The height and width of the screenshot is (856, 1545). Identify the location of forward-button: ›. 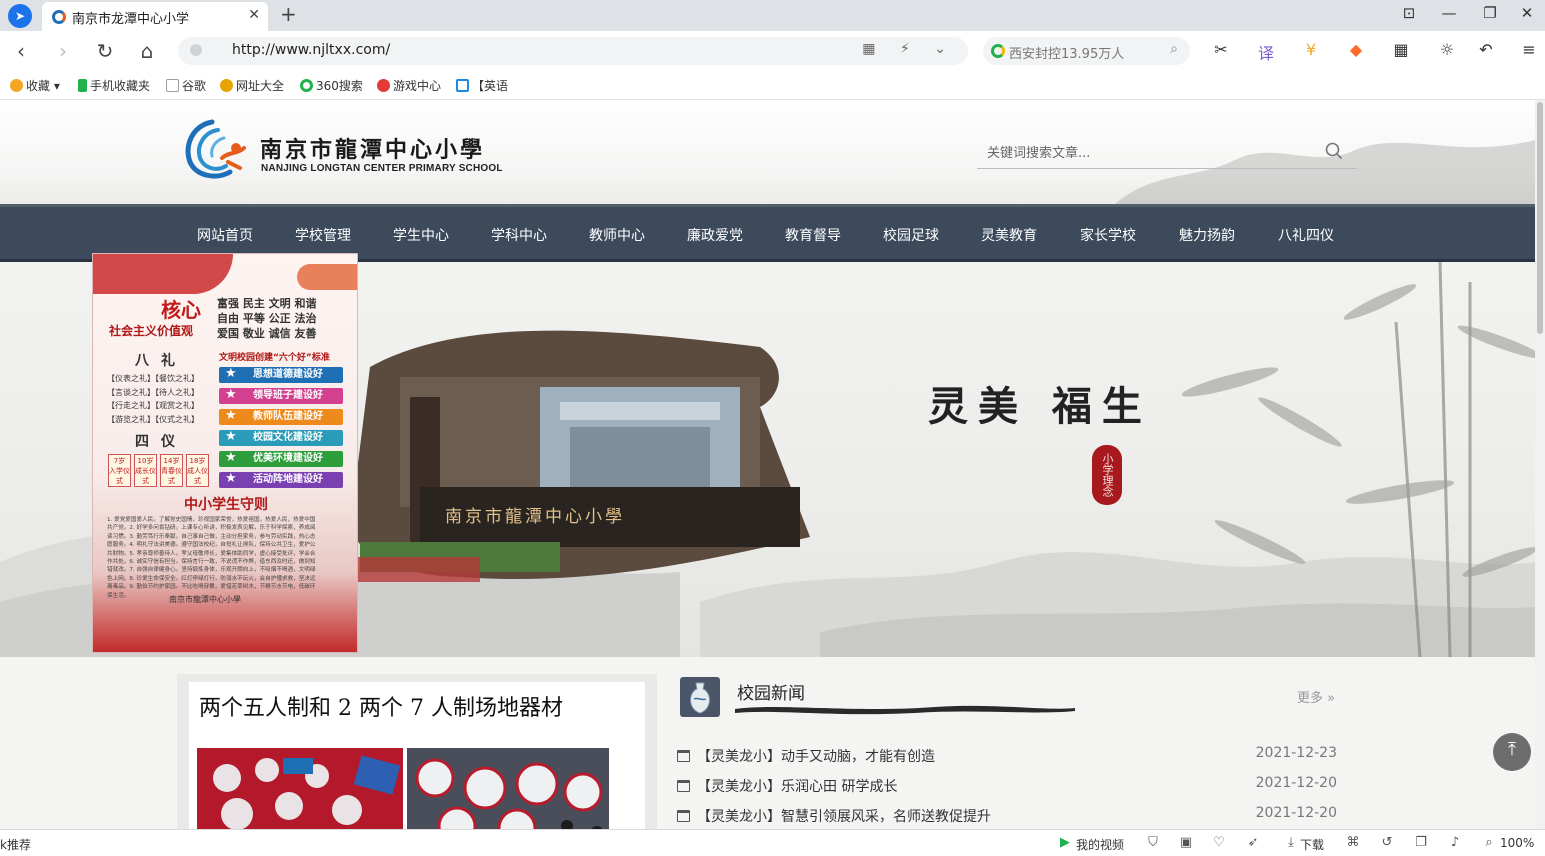
(63, 52).